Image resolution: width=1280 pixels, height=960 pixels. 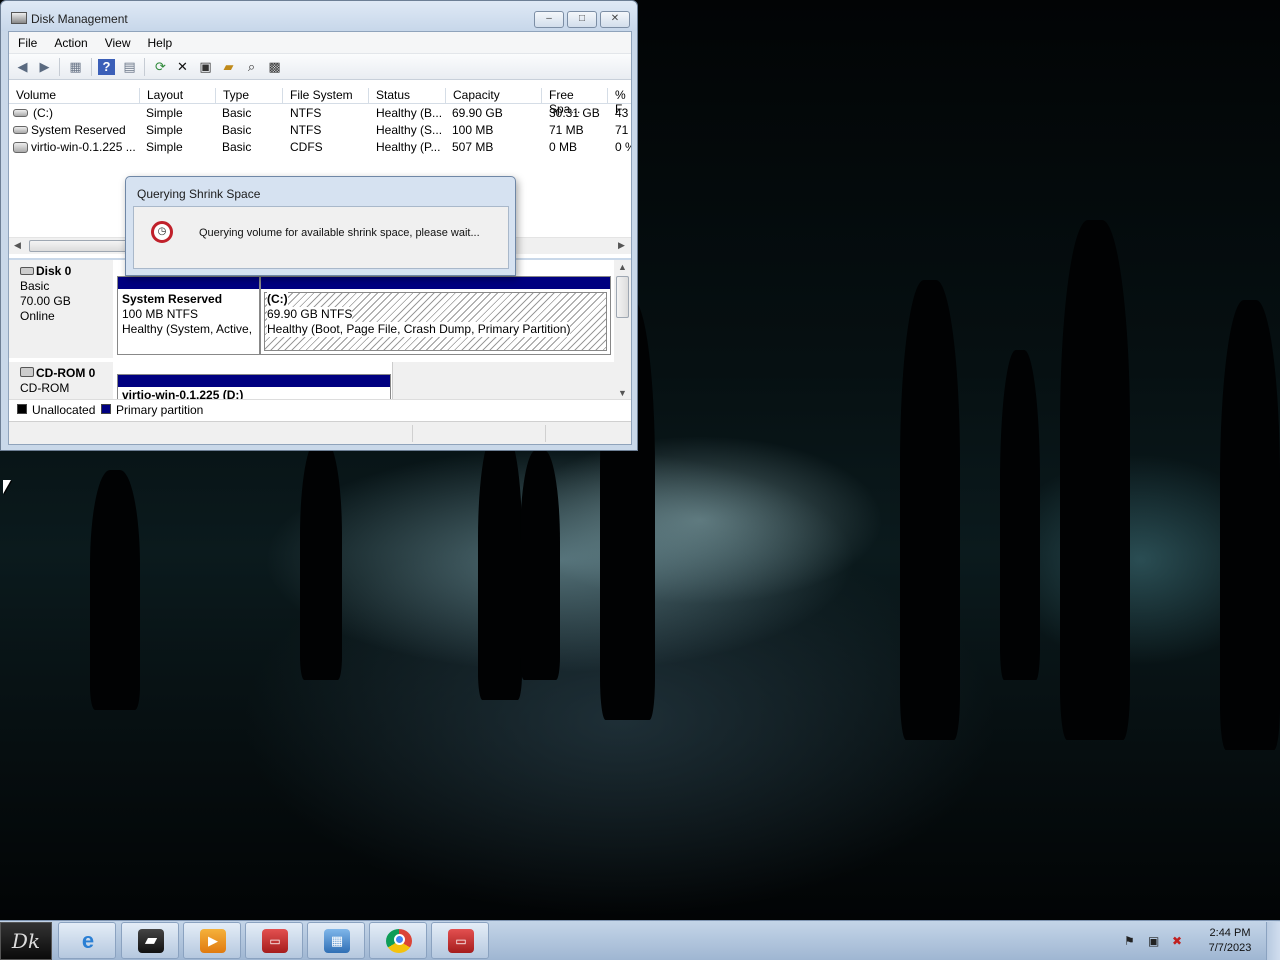 I want to click on menu-help: Help, so click(x=160, y=41).